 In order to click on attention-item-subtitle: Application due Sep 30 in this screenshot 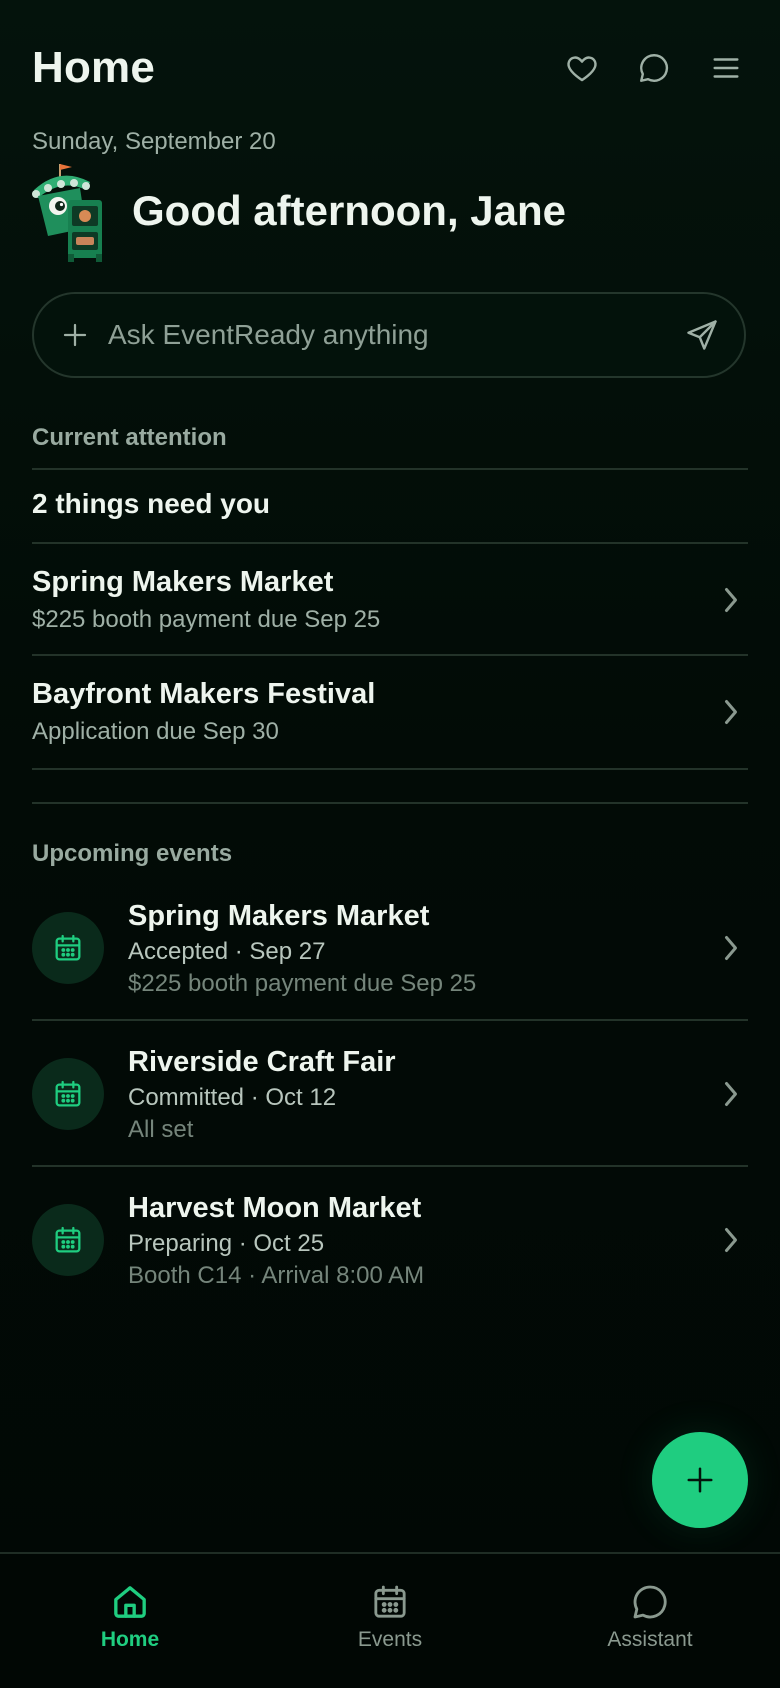, I will do `click(155, 731)`.